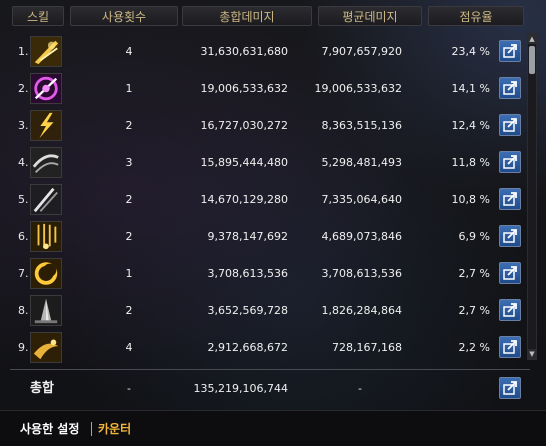  I want to click on header-count: 사용횟수, so click(124, 16).